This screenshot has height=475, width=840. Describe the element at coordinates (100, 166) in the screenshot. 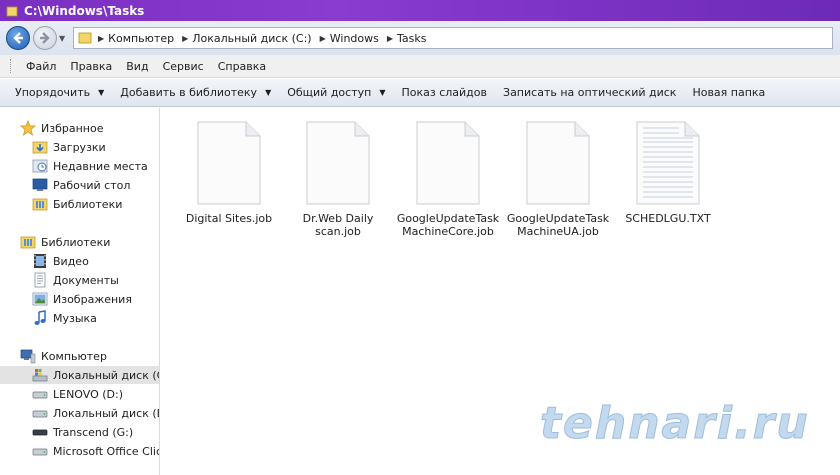

I see `sidebar-item-label: Недавние места` at that location.